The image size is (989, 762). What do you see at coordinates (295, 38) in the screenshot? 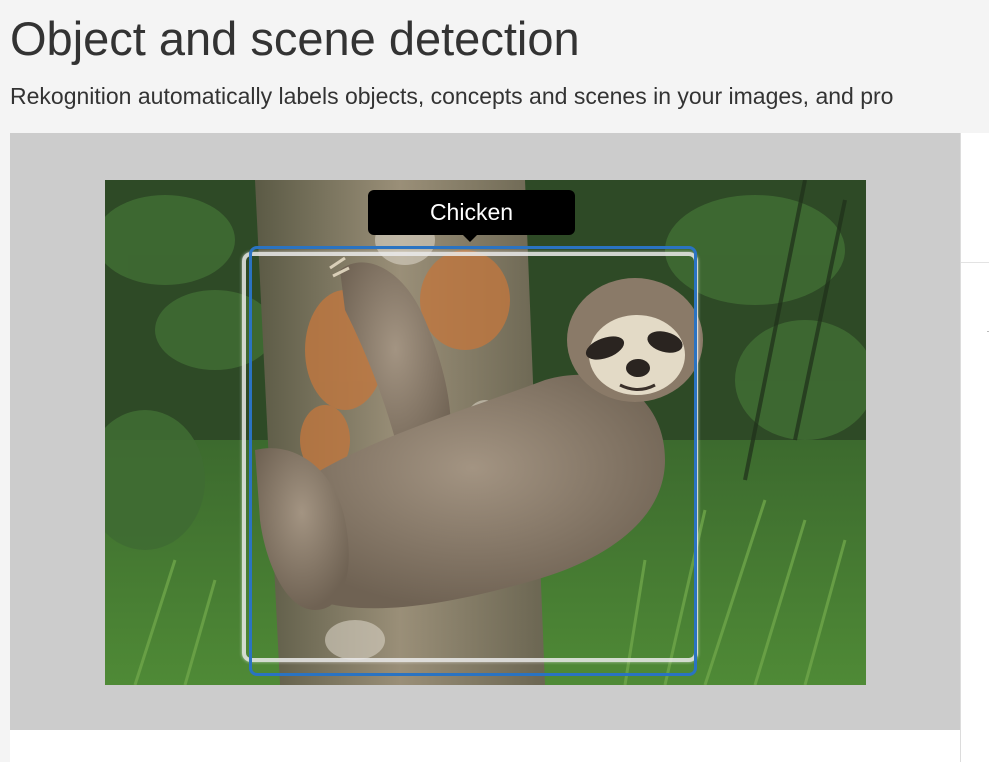
I see `page-title: Object and scene detection` at bounding box center [295, 38].